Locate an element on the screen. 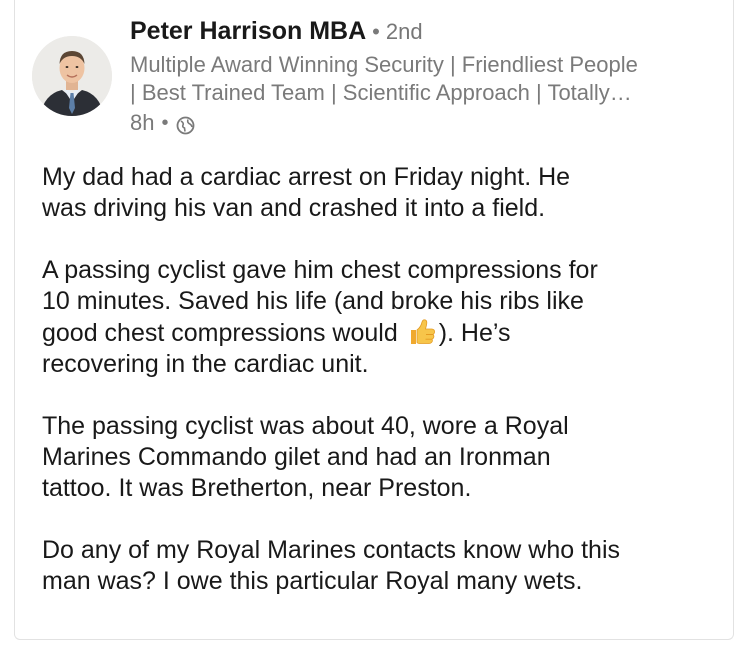  post-line: tattoo. It was Bretherton, near Preston. is located at coordinates (257, 488).